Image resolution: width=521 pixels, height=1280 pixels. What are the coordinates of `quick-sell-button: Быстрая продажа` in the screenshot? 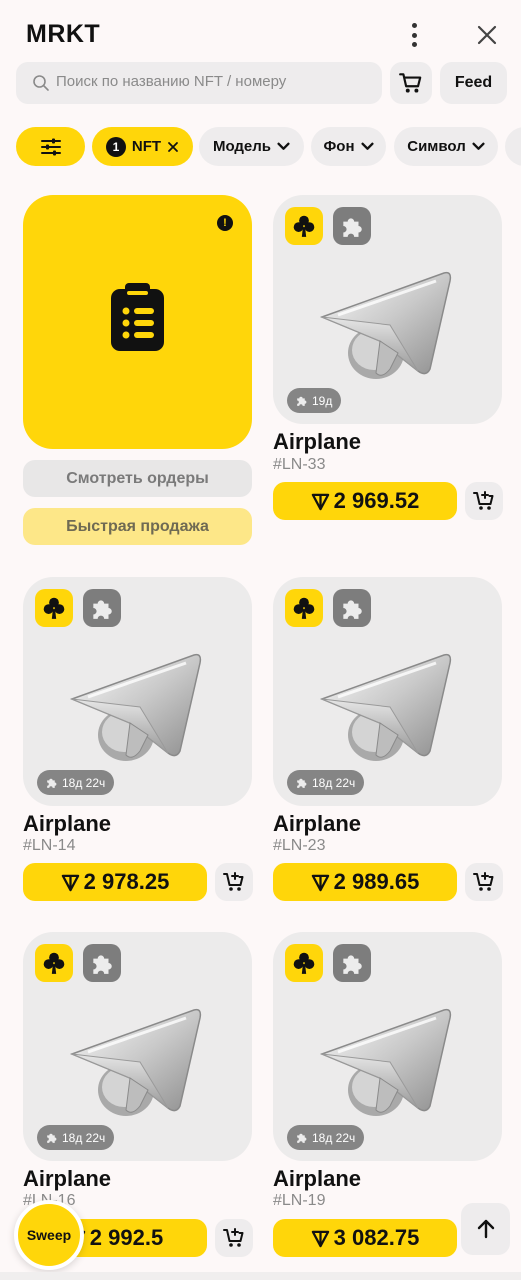 It's located at (137, 526).